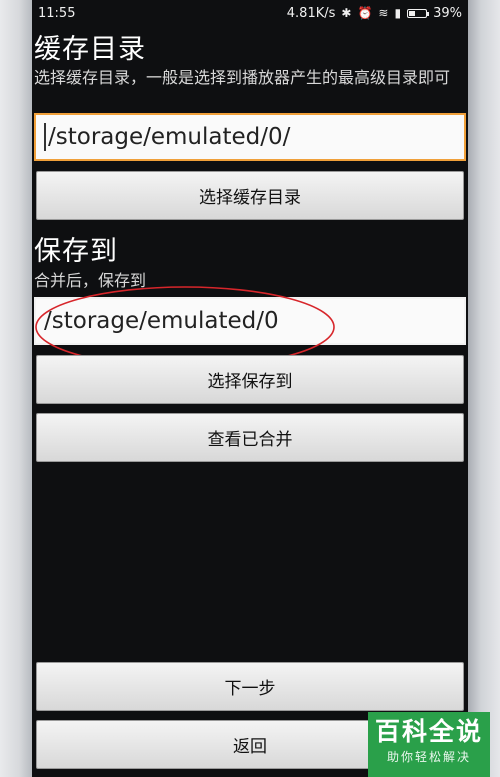  Describe the element at coordinates (398, 13) in the screenshot. I see `signal-icon: ▮` at that location.